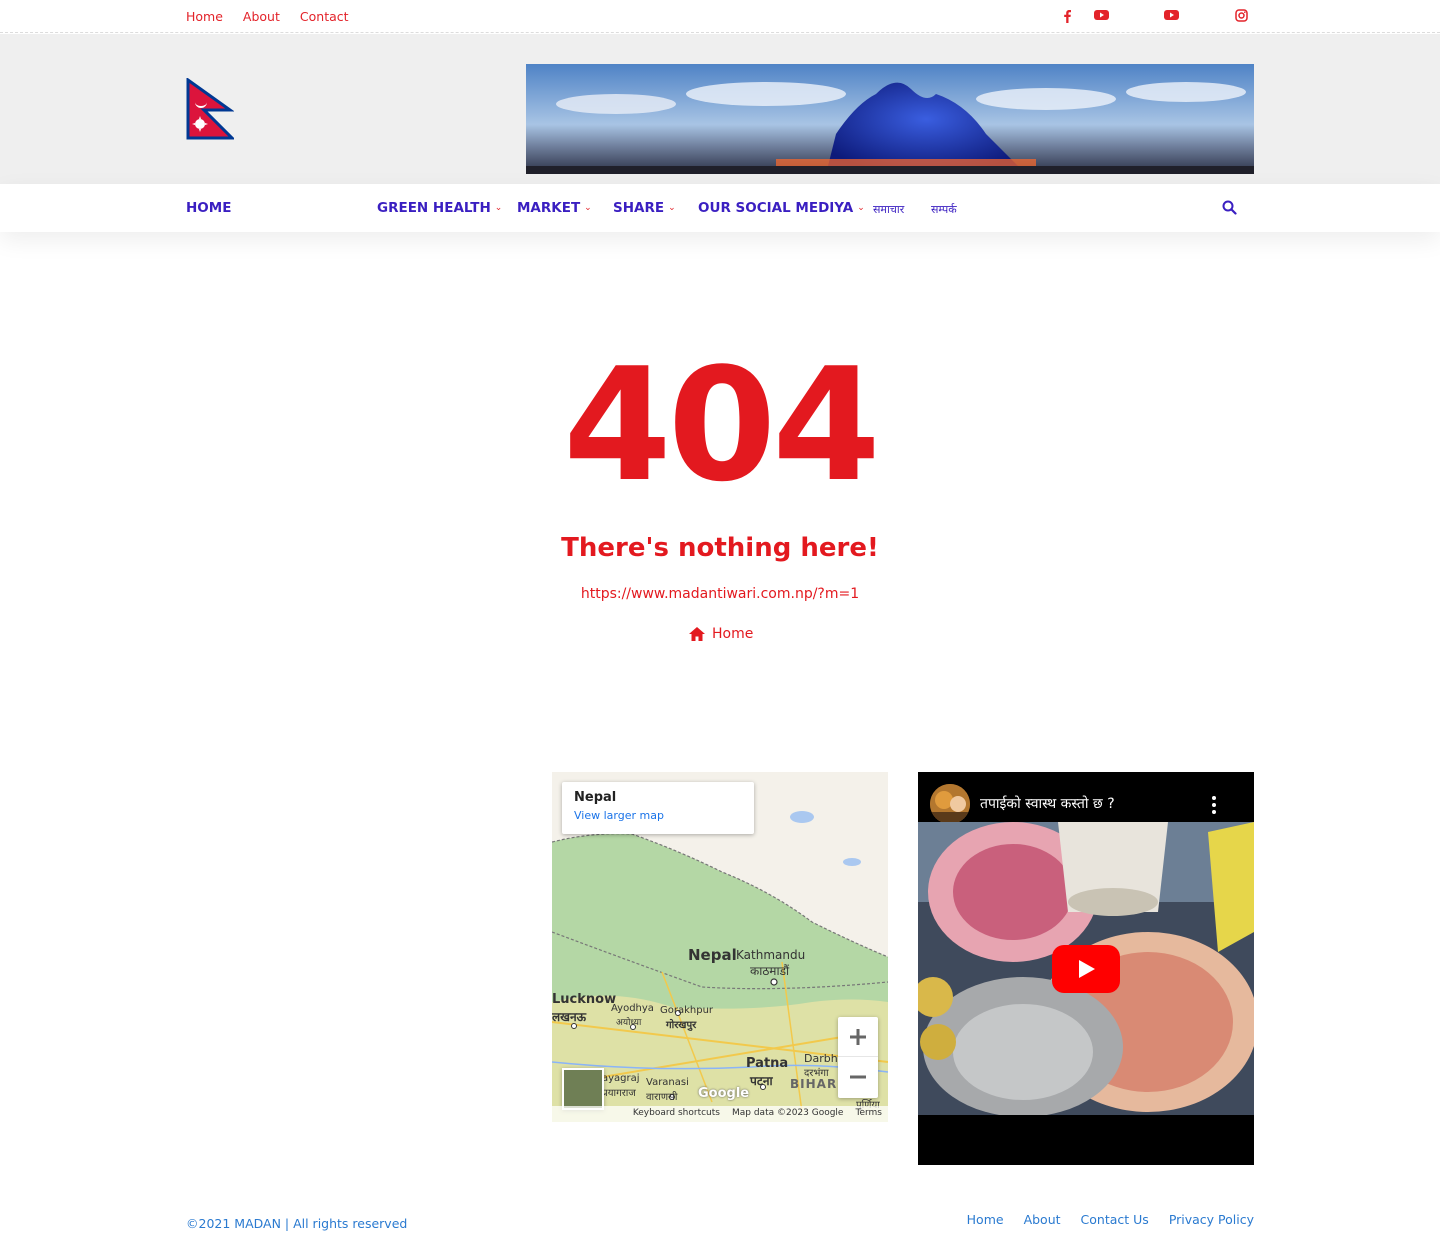 This screenshot has width=1440, height=1256. I want to click on nav-green-health: GREEN HEALTH ⌄, so click(439, 208).